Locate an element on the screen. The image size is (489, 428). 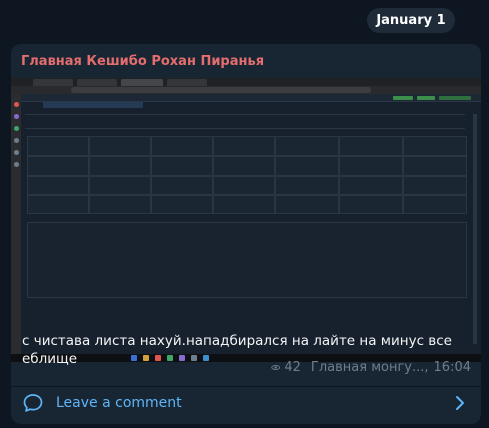
leave-comment-label: Leave a comment is located at coordinates (119, 403).